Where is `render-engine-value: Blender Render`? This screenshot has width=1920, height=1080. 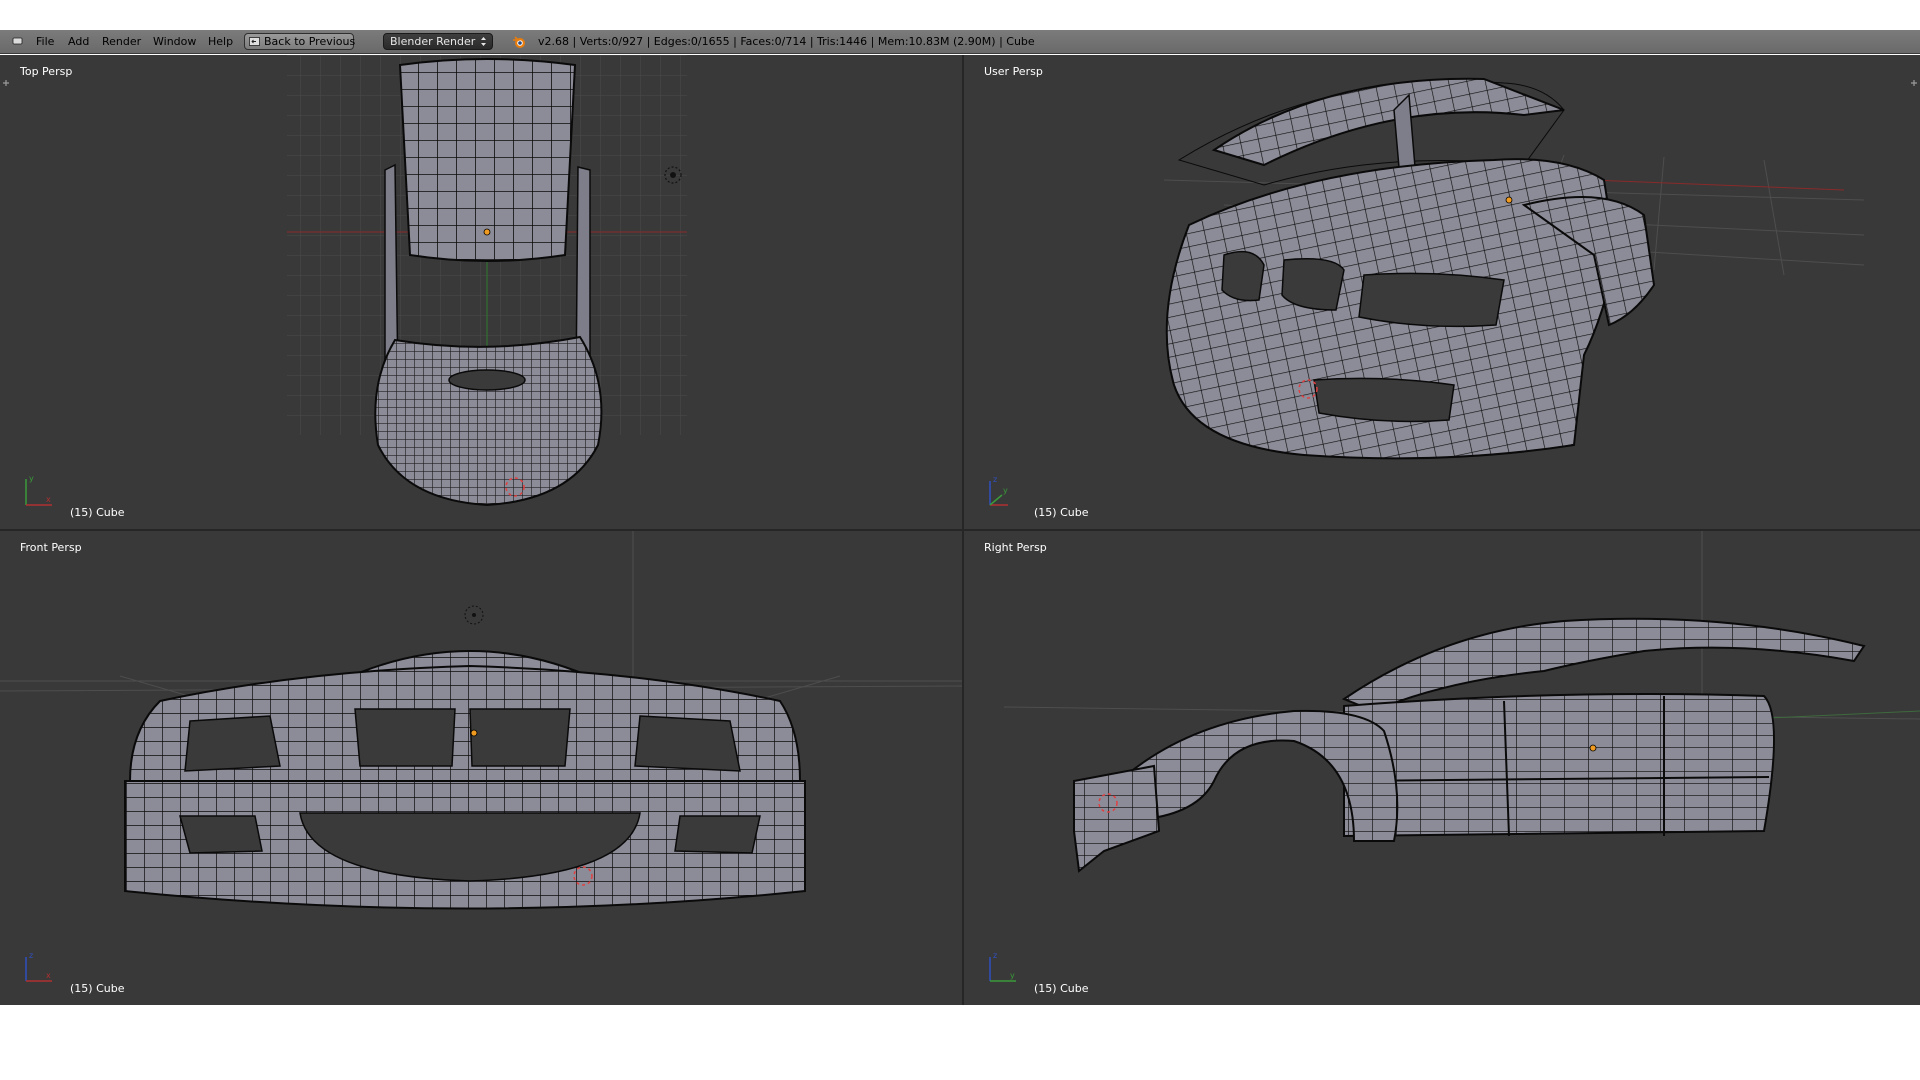
render-engine-value: Blender Render is located at coordinates (433, 41).